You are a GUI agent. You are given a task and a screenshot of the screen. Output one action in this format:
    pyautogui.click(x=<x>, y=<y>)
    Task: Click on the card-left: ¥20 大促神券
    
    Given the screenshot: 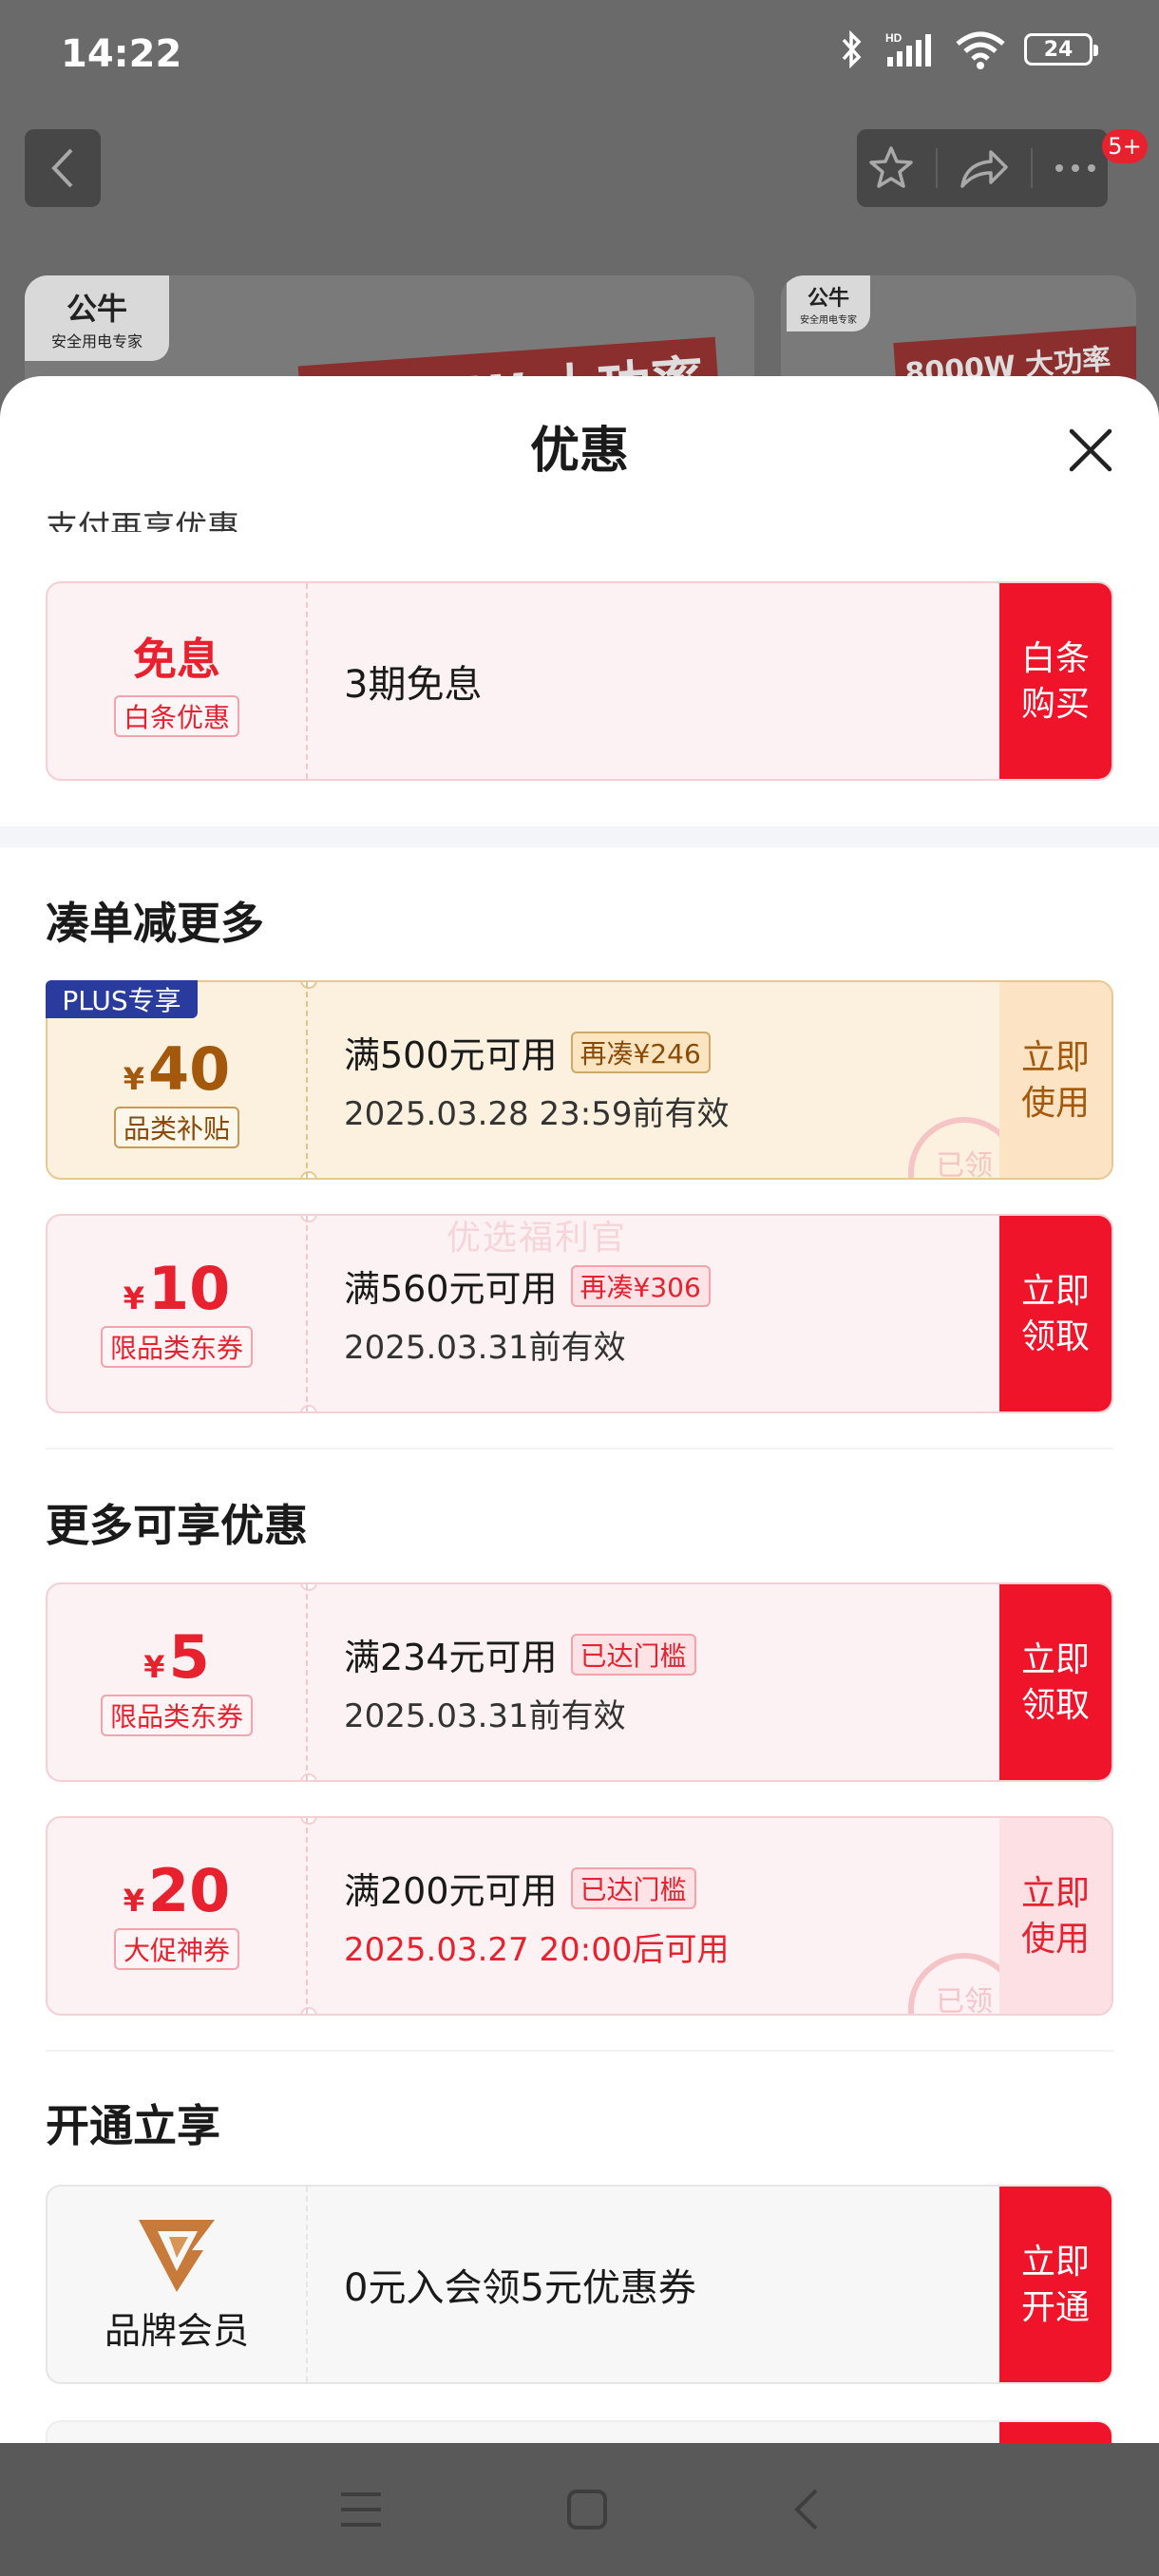 What is the action you would take?
    pyautogui.click(x=178, y=1916)
    